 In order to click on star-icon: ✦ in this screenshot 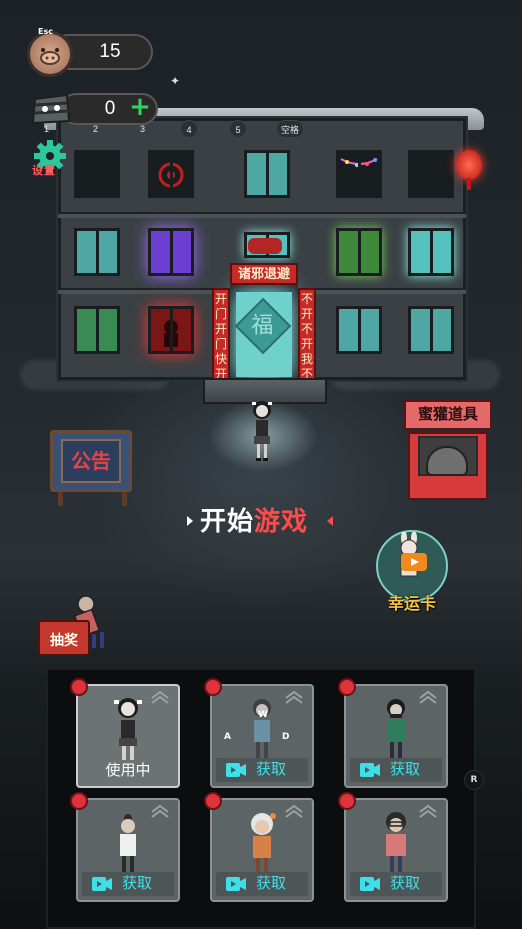, I will do `click(175, 81)`.